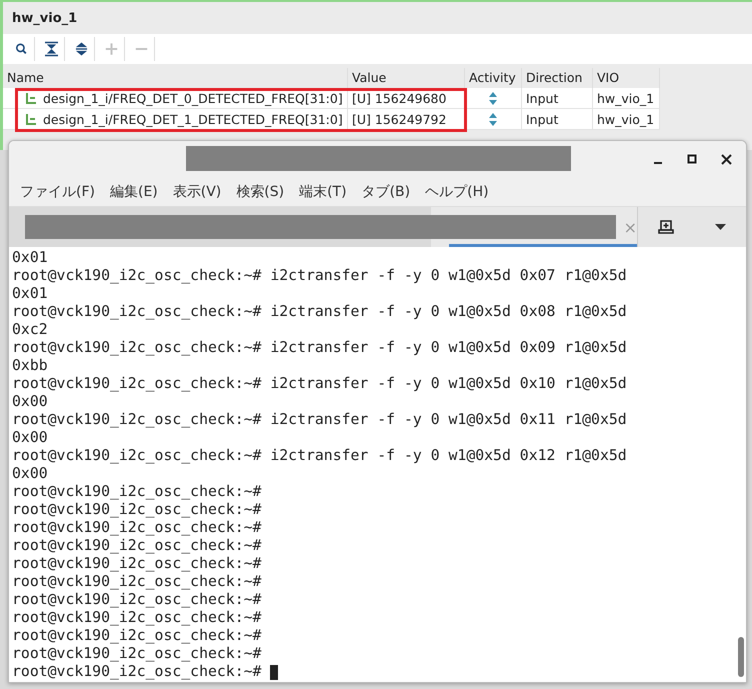 The height and width of the screenshot is (689, 752). Describe the element at coordinates (666, 227) in the screenshot. I see `new-tab-icon` at that location.